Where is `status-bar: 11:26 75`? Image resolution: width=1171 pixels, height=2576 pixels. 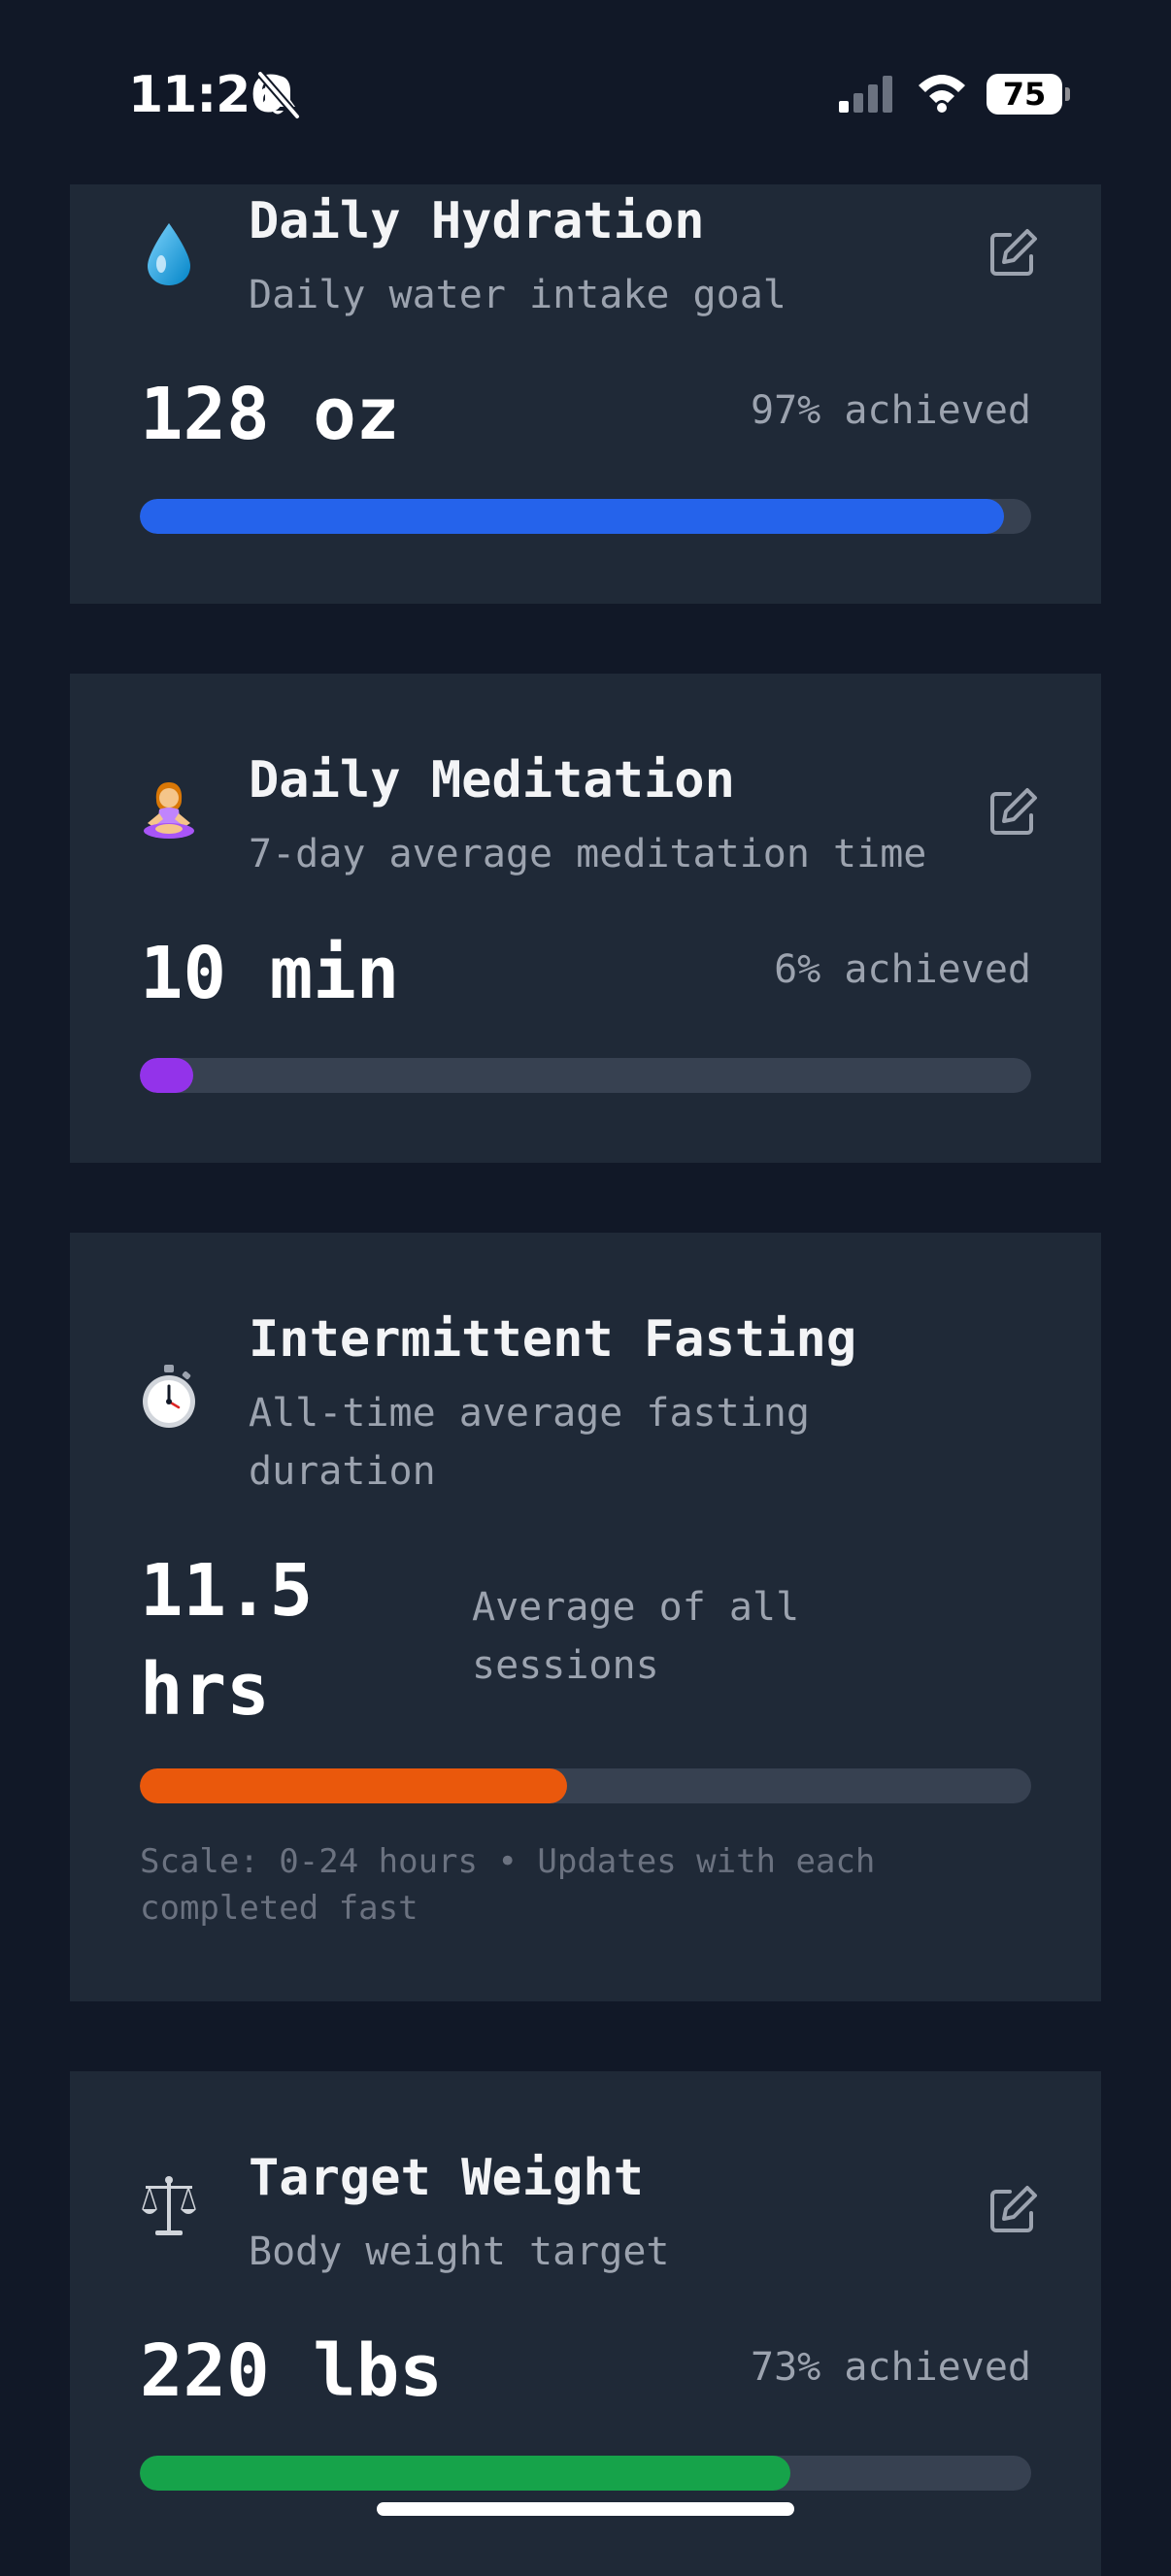
status-bar: 11:26 75 is located at coordinates (585, 92).